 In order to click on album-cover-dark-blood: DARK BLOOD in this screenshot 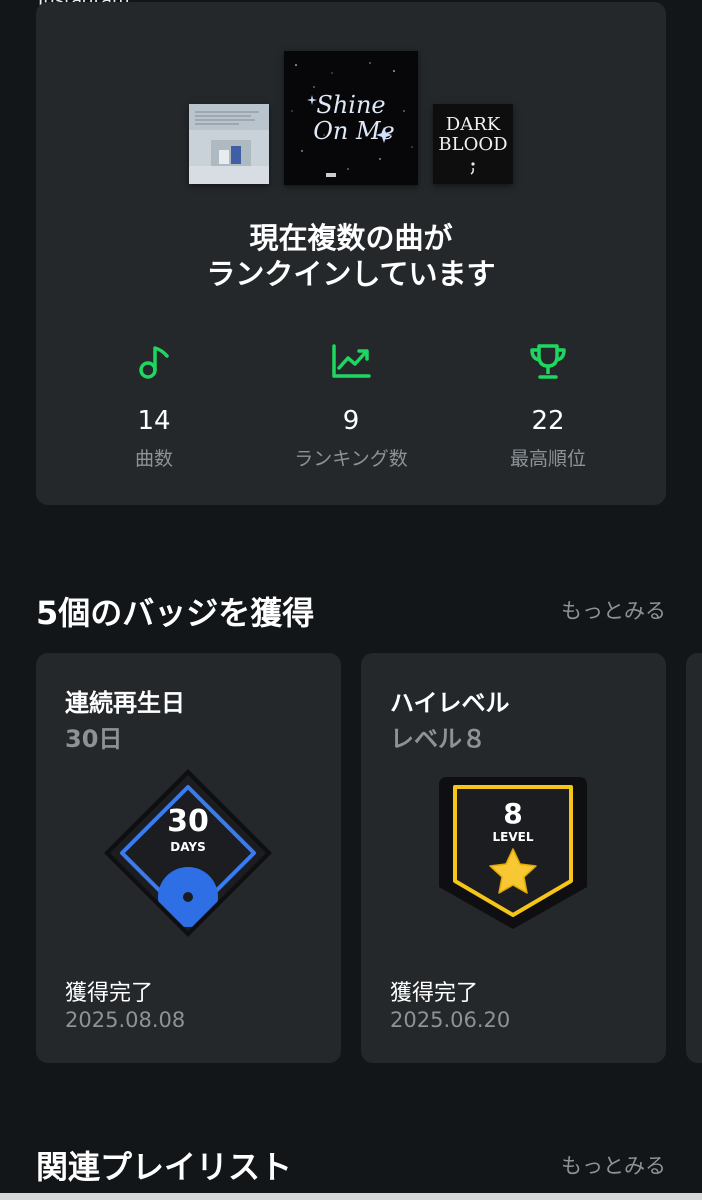, I will do `click(473, 144)`.